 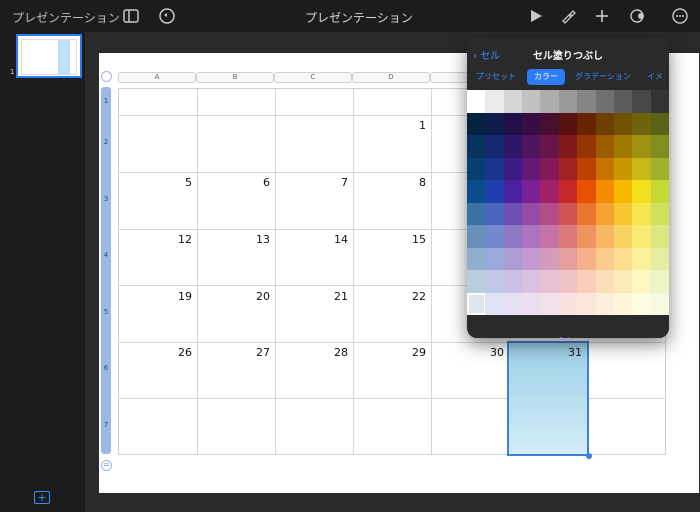 What do you see at coordinates (546, 77) in the screenshot?
I see `tab-color: カラー` at bounding box center [546, 77].